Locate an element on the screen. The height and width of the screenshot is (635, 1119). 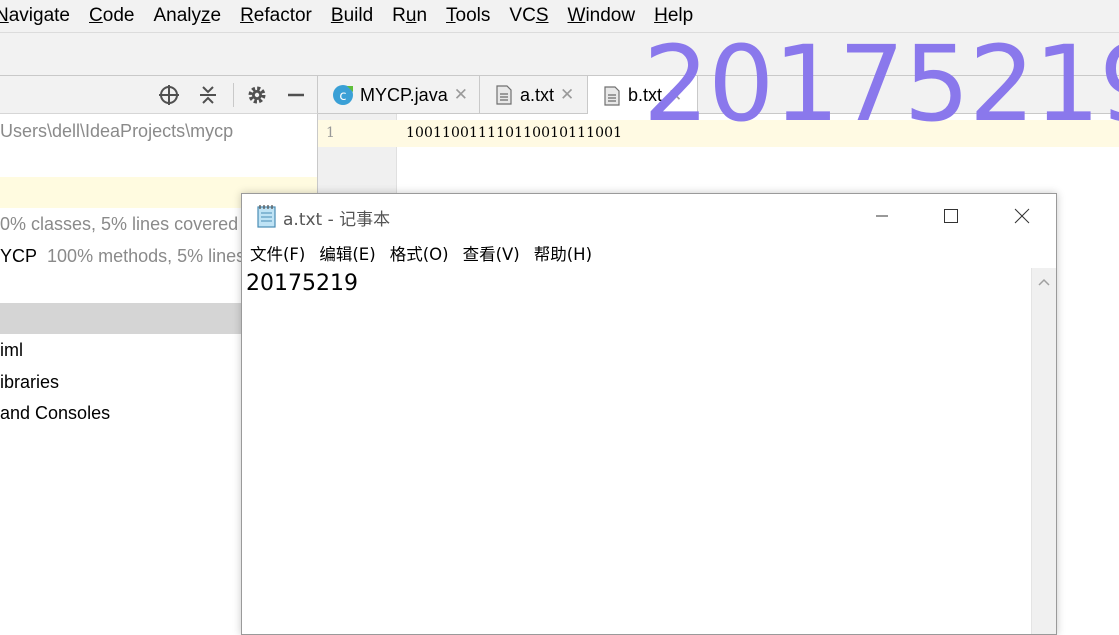
tree-item-mycp-coverage: 100% methods, 5% lines is located at coordinates (146, 256).